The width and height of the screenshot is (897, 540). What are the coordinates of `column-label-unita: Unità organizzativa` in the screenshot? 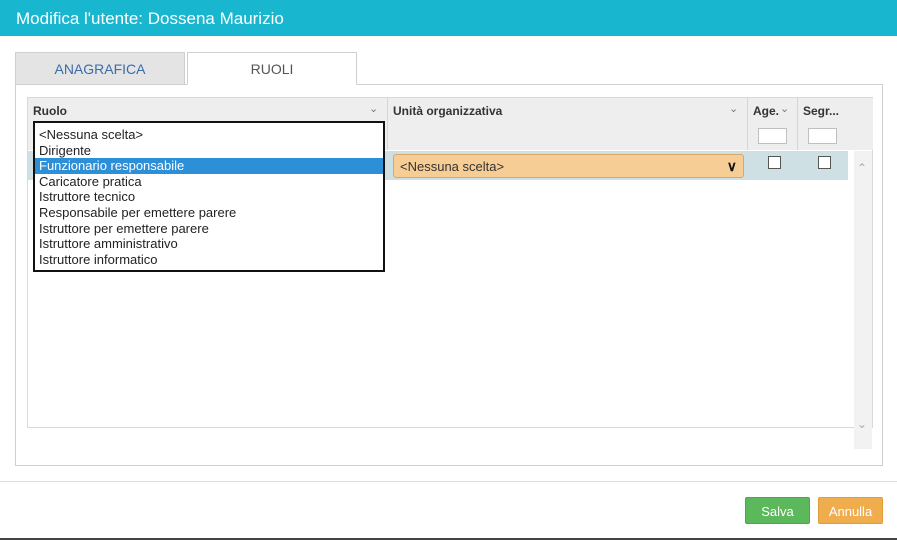 It's located at (448, 111).